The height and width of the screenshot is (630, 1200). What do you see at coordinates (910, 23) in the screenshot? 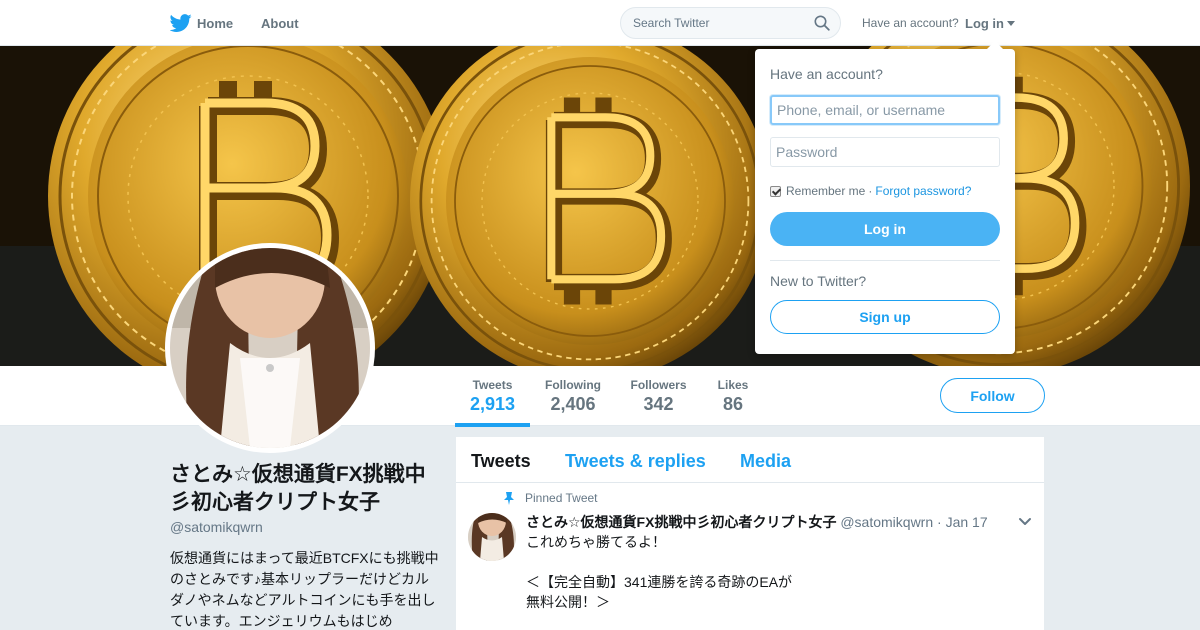
I see `have-account-text: Have an account?` at bounding box center [910, 23].